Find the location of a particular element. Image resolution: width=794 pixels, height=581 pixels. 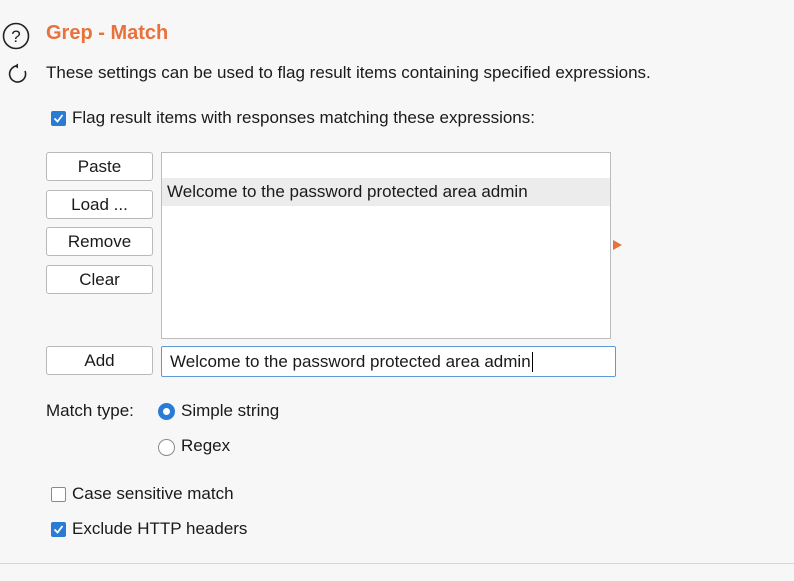

match-type-label: Match type: is located at coordinates (90, 410).